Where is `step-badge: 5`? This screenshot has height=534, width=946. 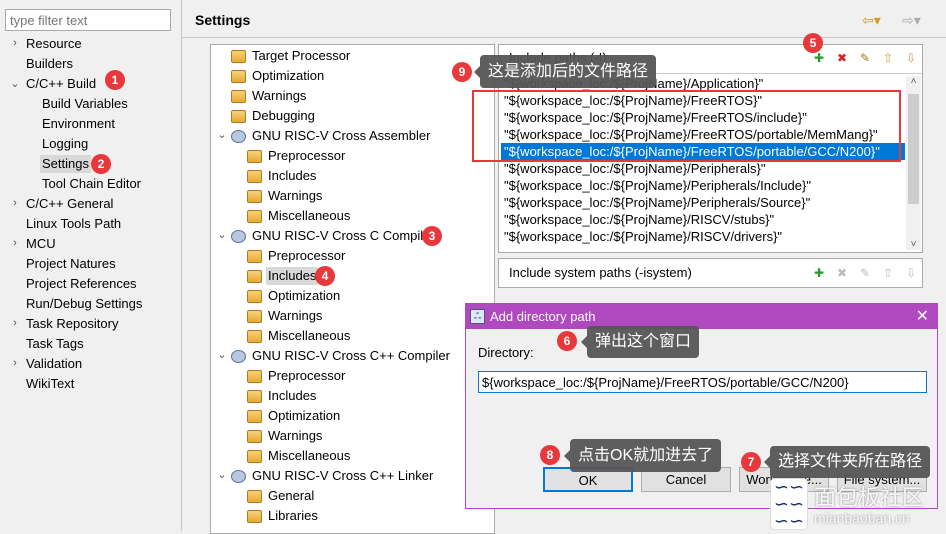
step-badge: 5 is located at coordinates (813, 43).